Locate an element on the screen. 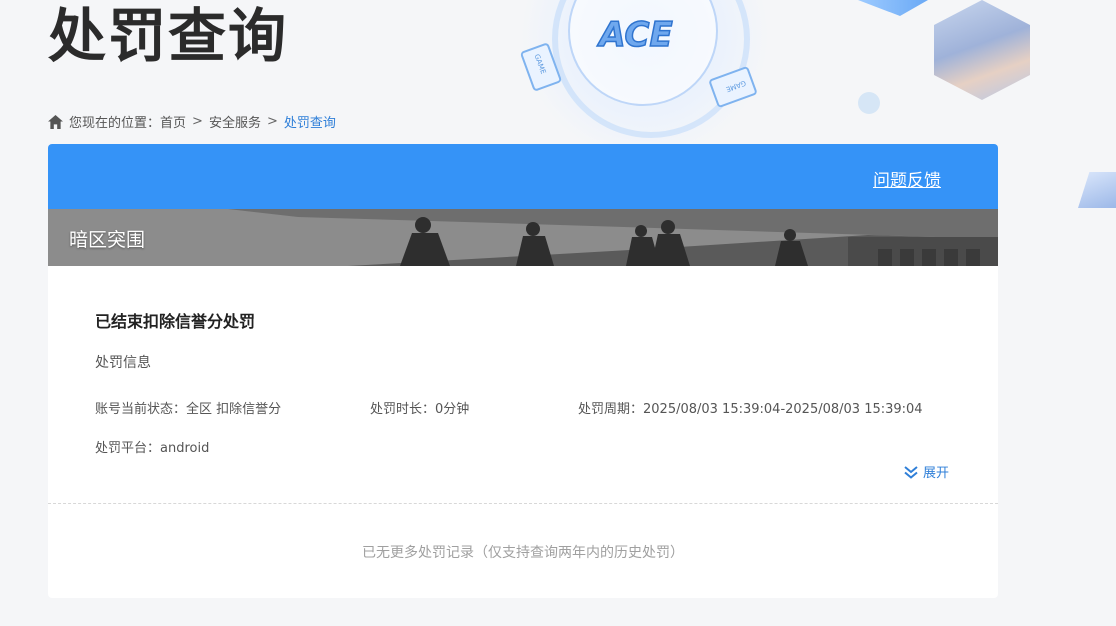  expand-label: 展开 is located at coordinates (936, 473).